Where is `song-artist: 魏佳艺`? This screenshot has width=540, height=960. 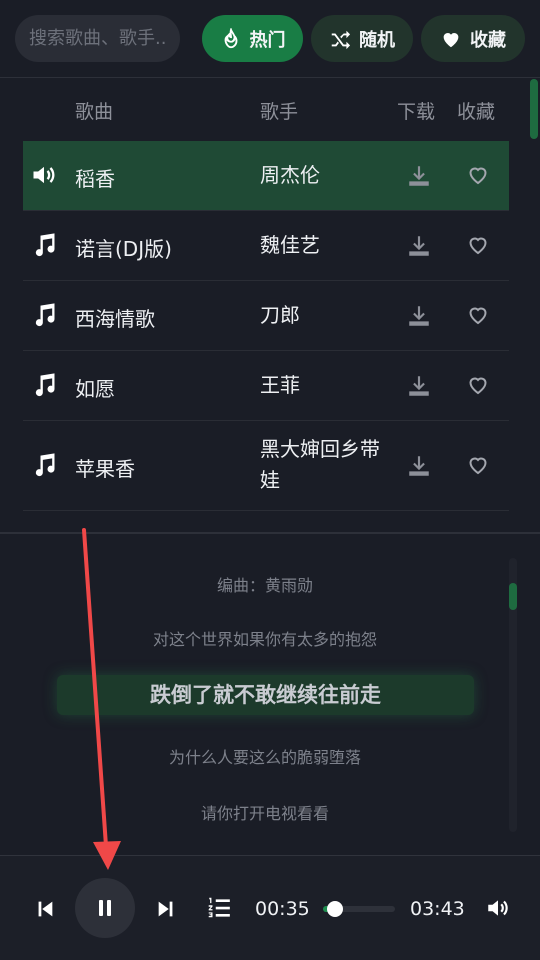
song-artist: 魏佳艺 is located at coordinates (290, 245).